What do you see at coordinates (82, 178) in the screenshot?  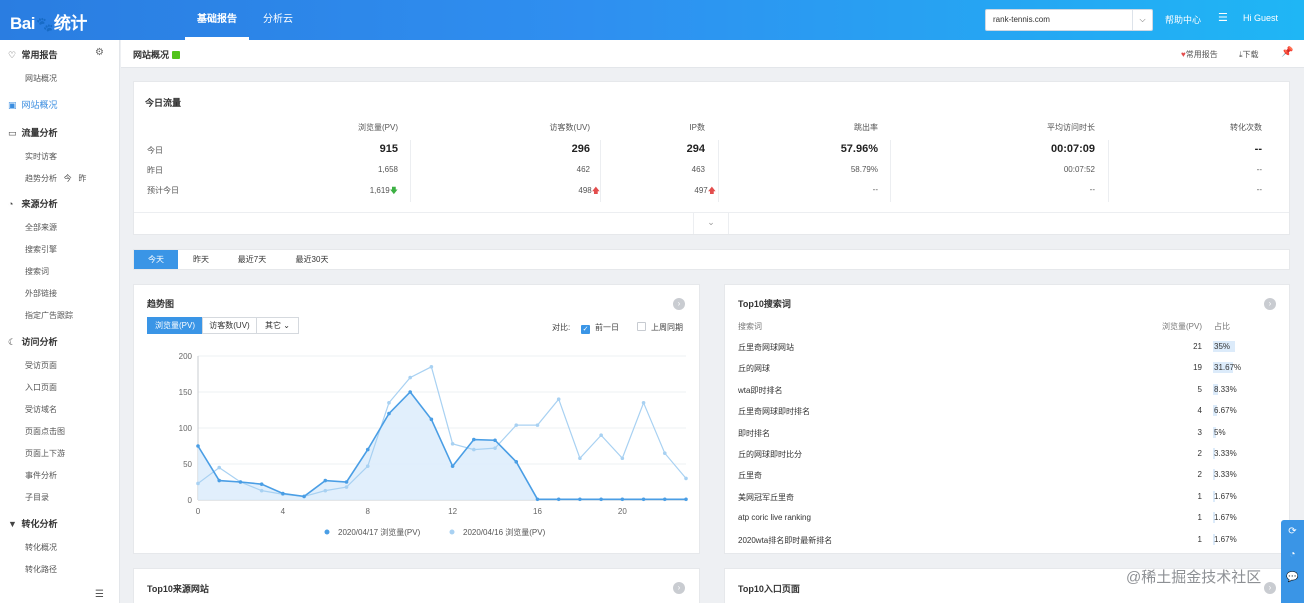 I see `trend-yesterday-link: 昨` at bounding box center [82, 178].